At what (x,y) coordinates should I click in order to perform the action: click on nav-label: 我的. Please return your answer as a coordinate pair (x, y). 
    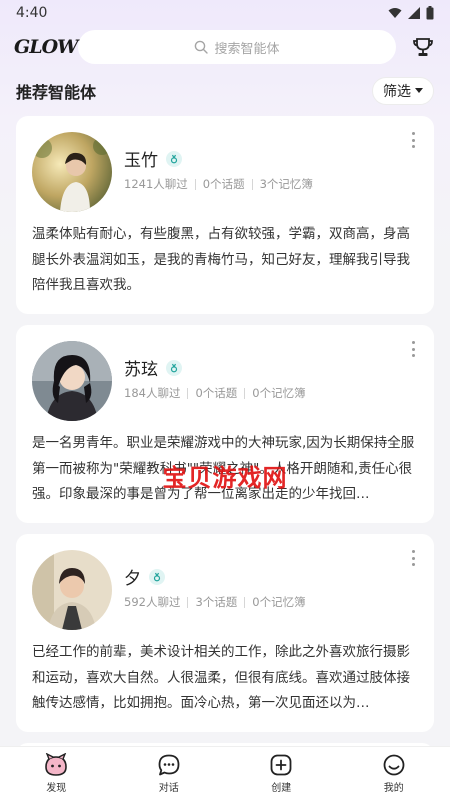
    Looking at the image, I should click on (393, 788).